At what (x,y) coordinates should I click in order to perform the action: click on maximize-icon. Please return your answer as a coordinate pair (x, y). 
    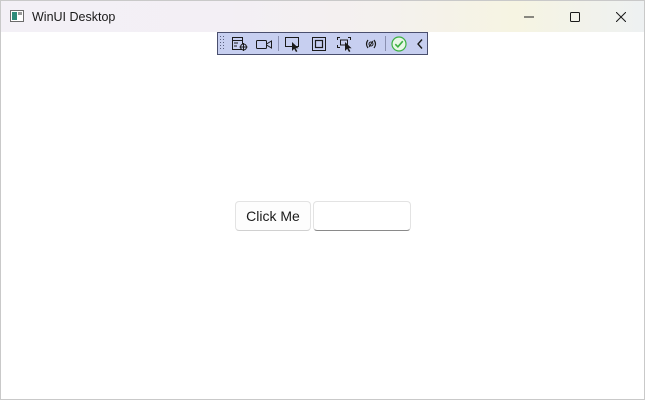
    Looking at the image, I should click on (575, 16).